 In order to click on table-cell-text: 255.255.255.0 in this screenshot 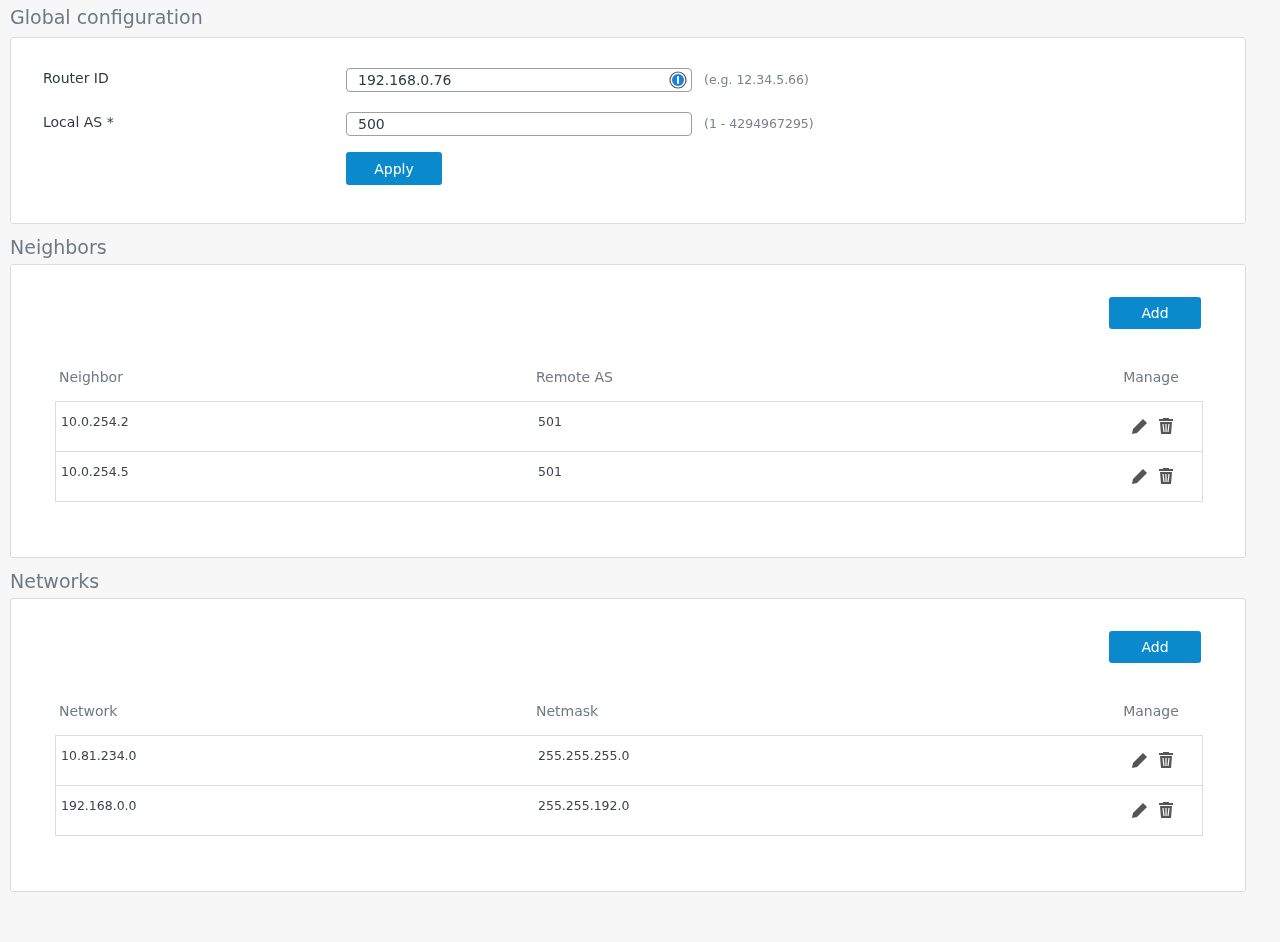, I will do `click(584, 755)`.